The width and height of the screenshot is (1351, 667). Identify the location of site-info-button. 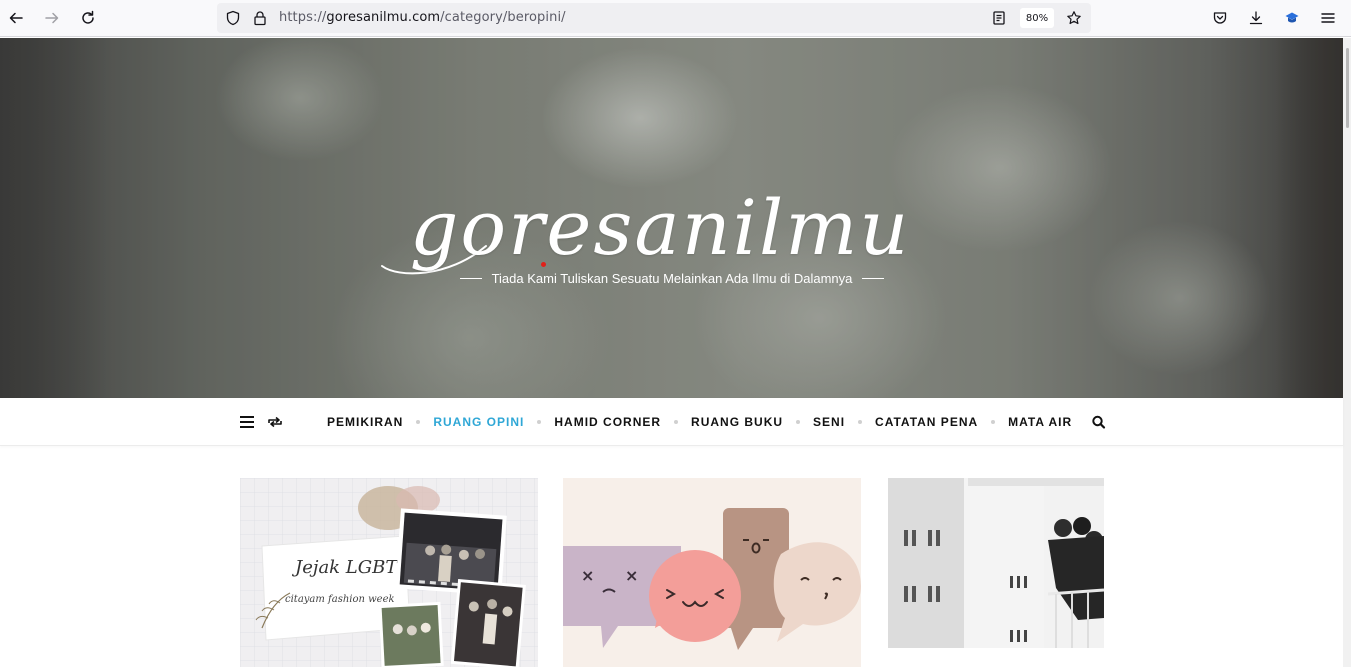
(260, 18).